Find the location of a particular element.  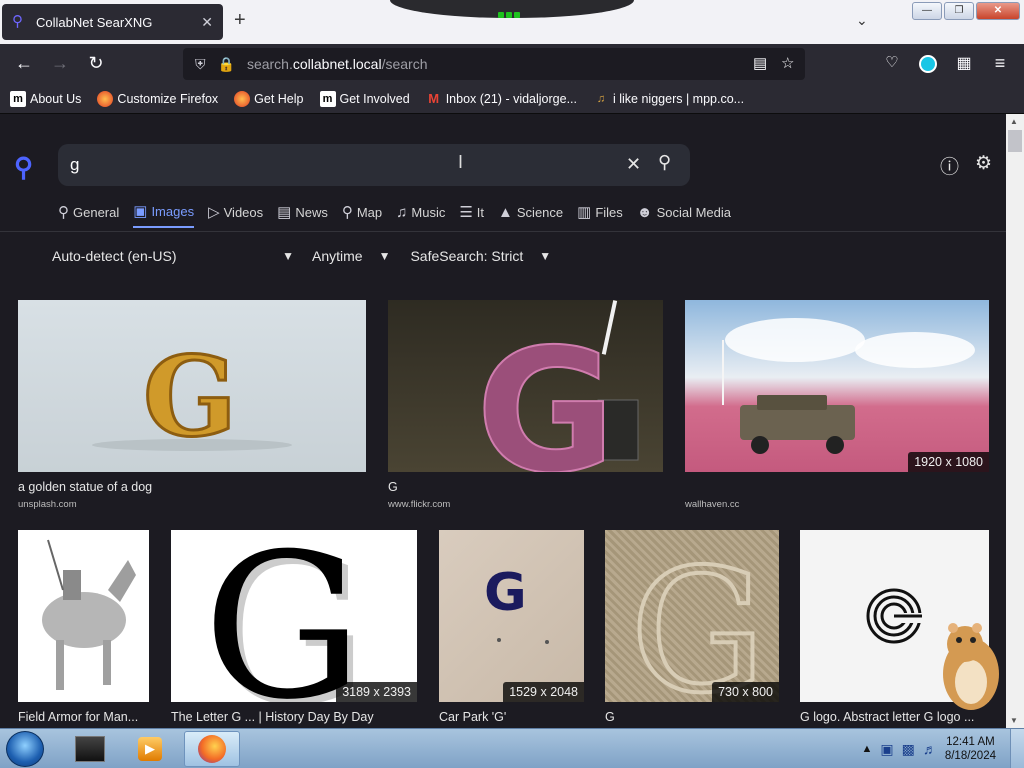

result-thumbnail: G 1529 x 2048 is located at coordinates (511, 616).